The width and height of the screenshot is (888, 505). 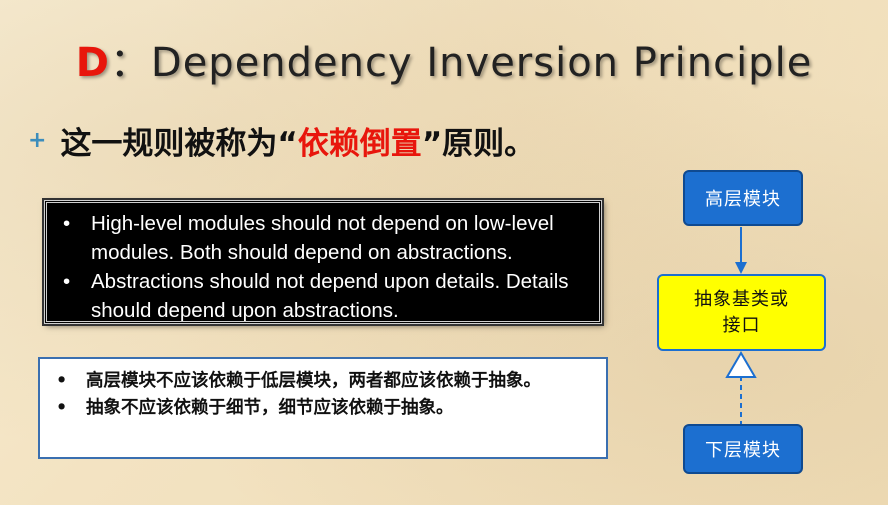 I want to click on abstraction-label-line2: 接口, so click(x=741, y=325).